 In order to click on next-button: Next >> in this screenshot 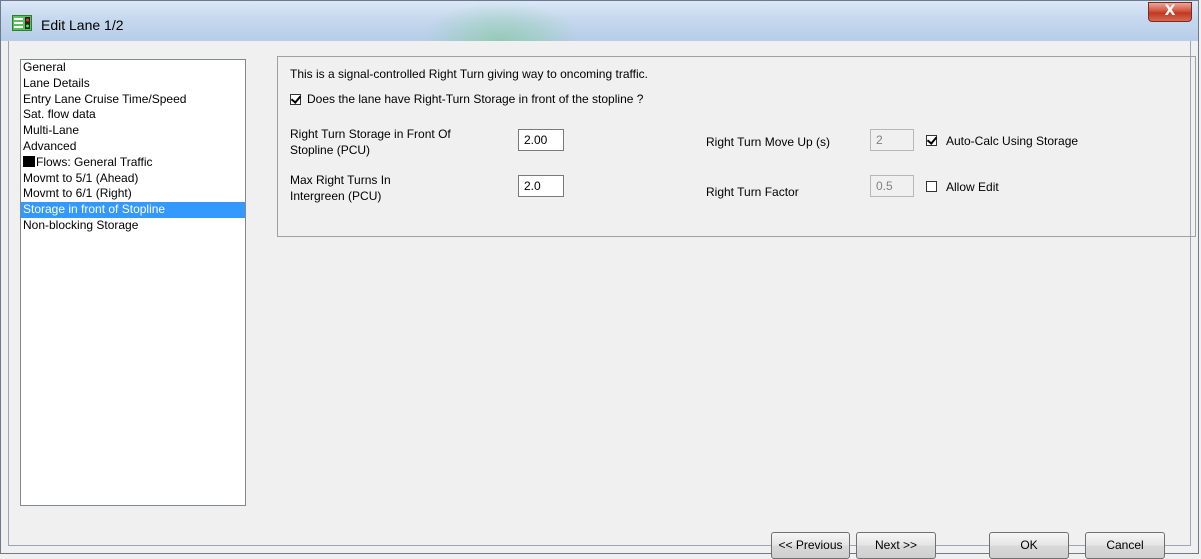, I will do `click(896, 545)`.